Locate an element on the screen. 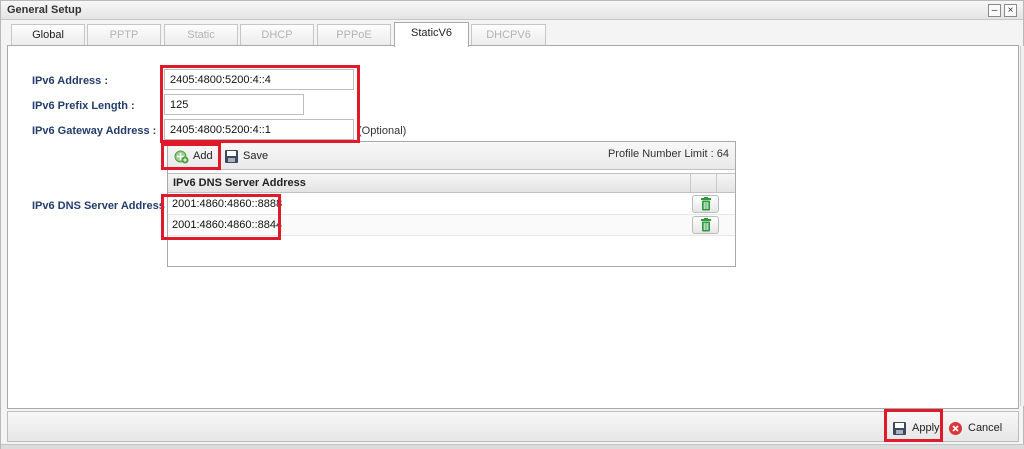 This screenshot has width=1024, height=449. window-title: General Setup is located at coordinates (44, 10).